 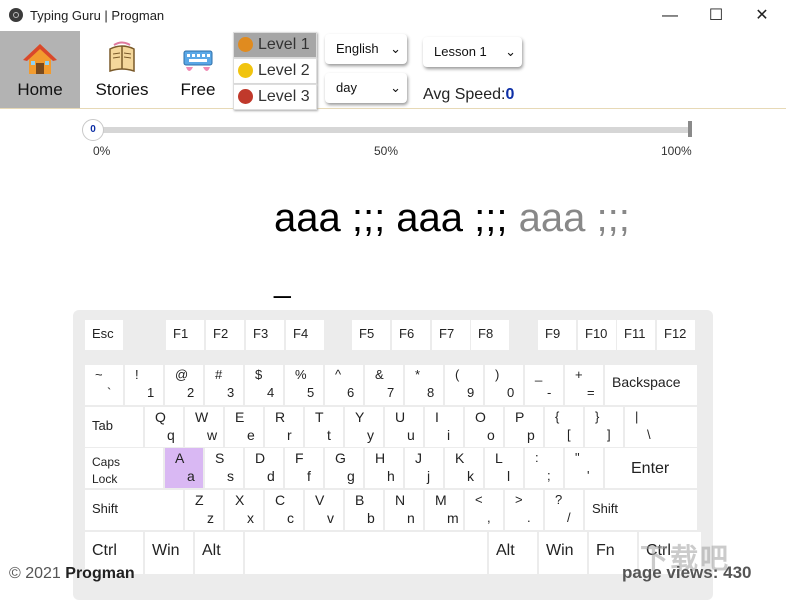 What do you see at coordinates (185, 335) in the screenshot?
I see `key-f1: F1` at bounding box center [185, 335].